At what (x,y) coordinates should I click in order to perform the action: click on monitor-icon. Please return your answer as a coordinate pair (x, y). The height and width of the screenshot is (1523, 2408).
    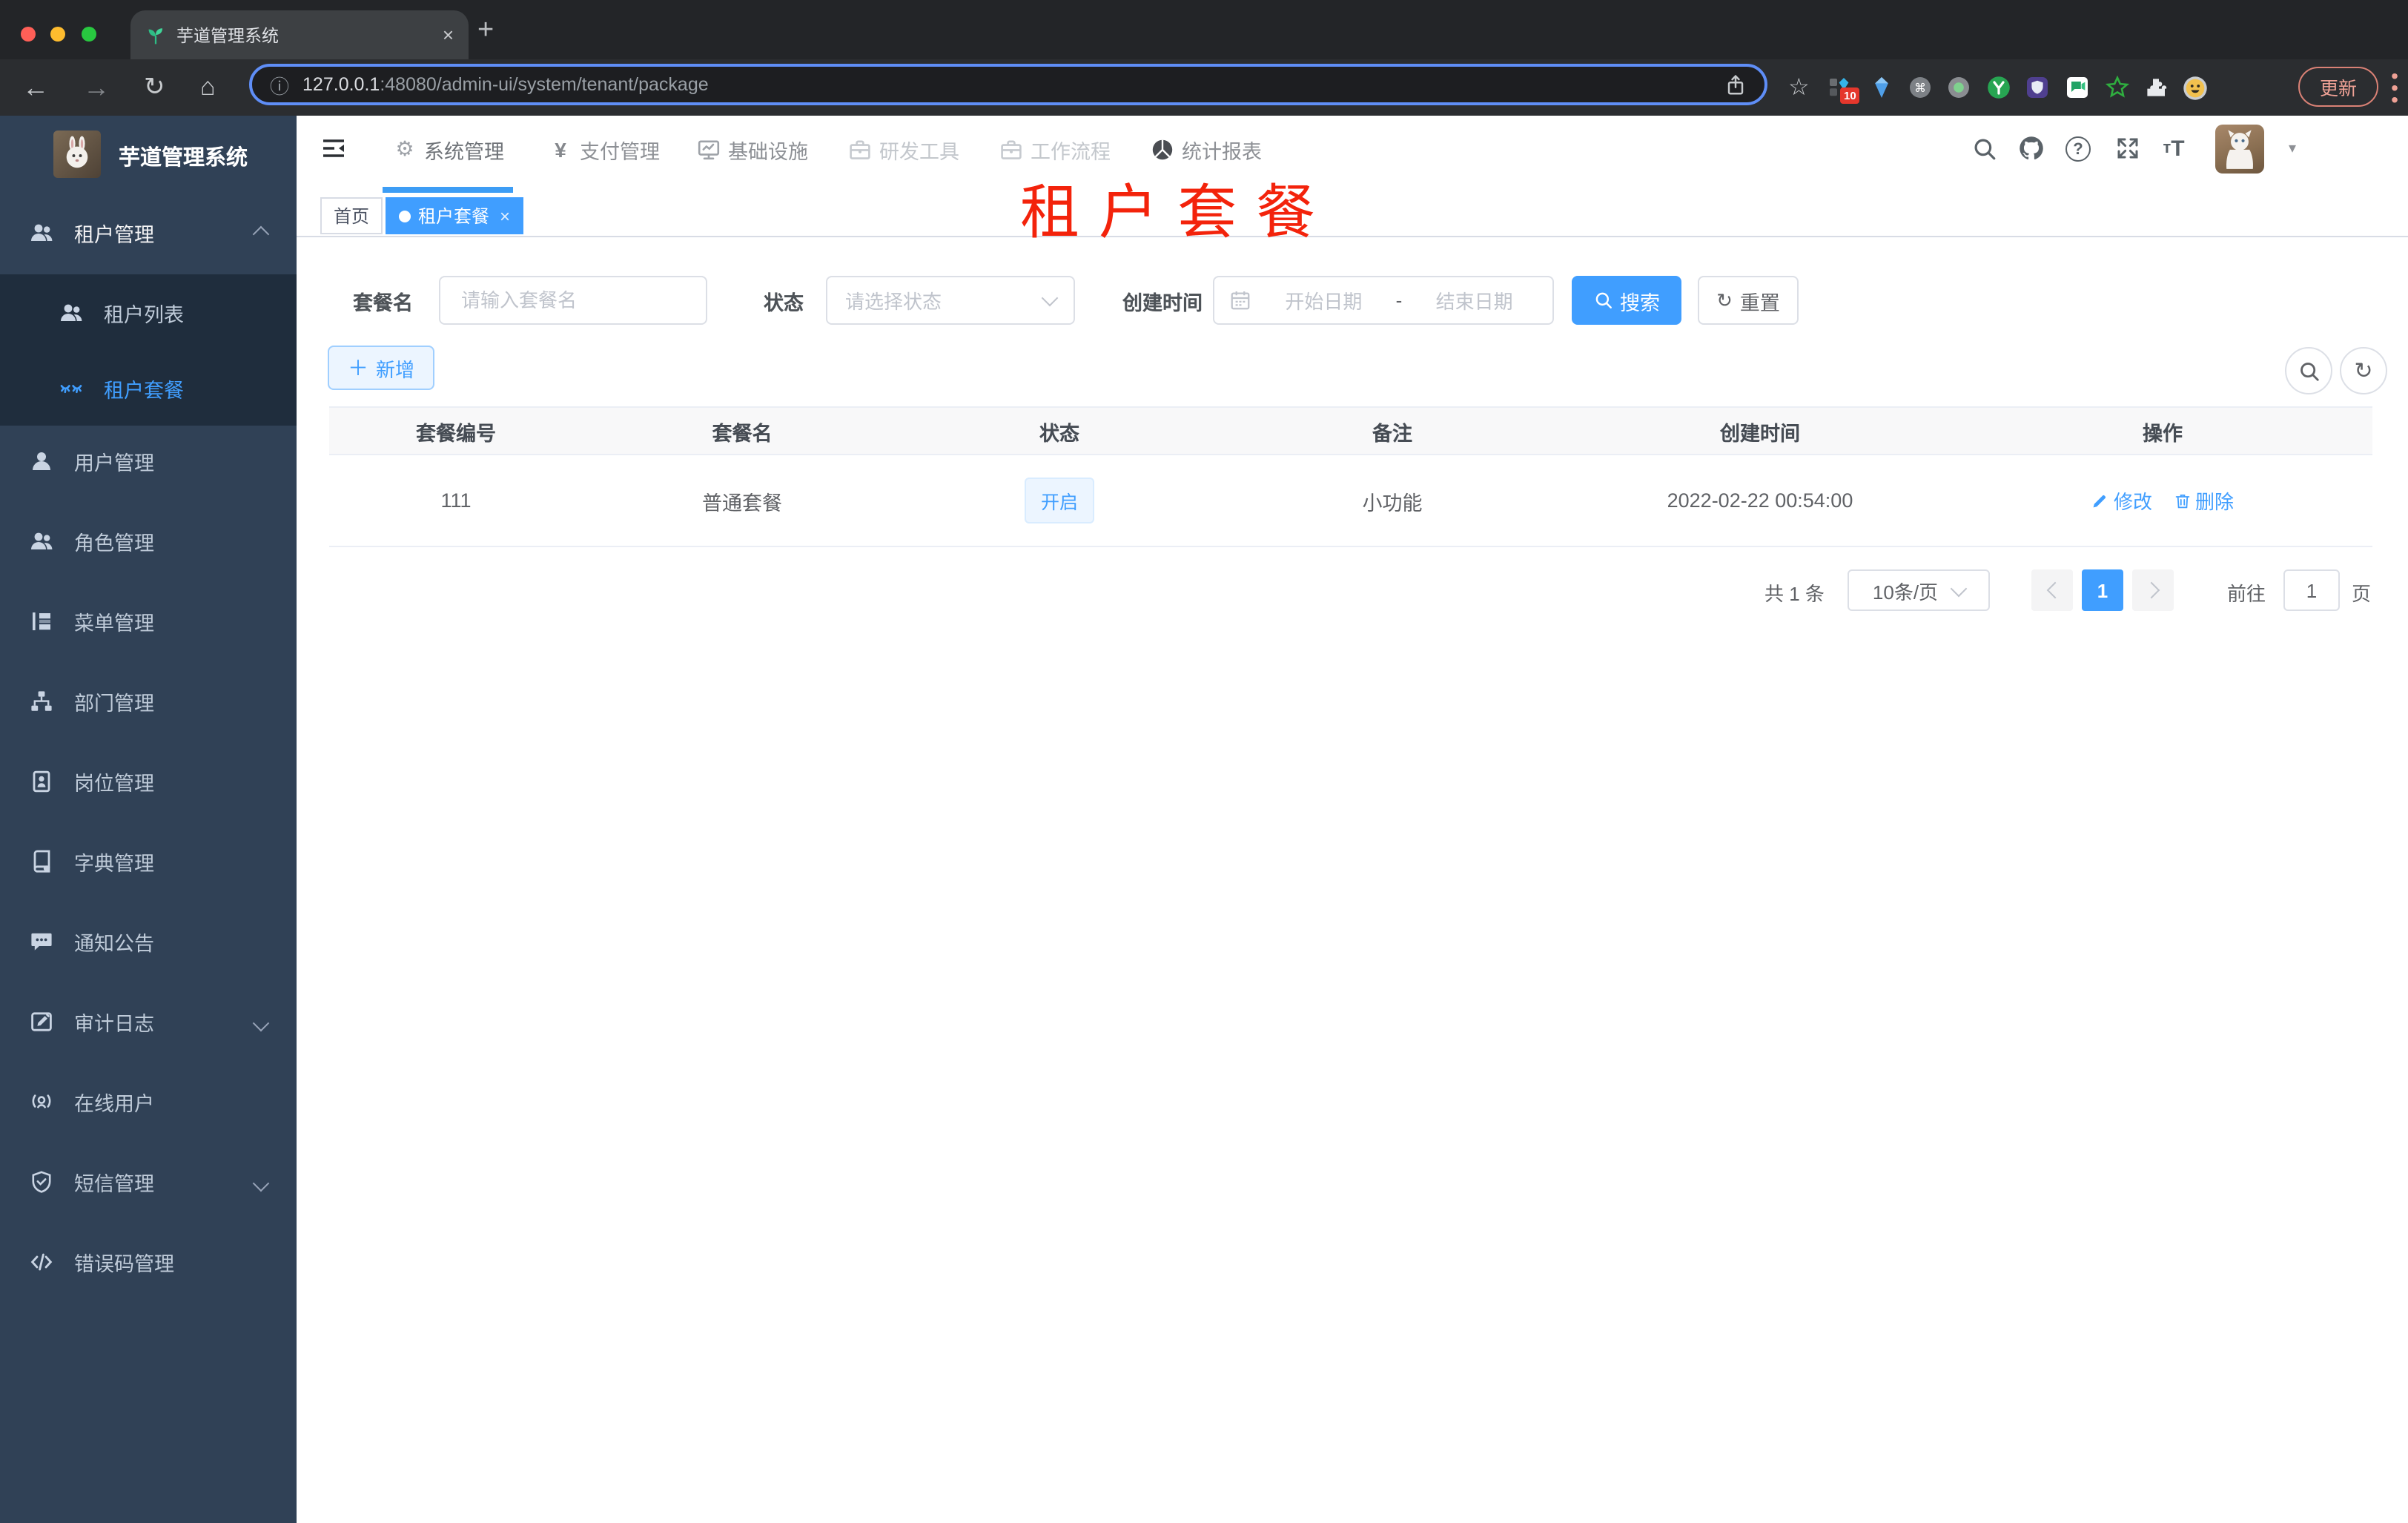
    Looking at the image, I should click on (709, 149).